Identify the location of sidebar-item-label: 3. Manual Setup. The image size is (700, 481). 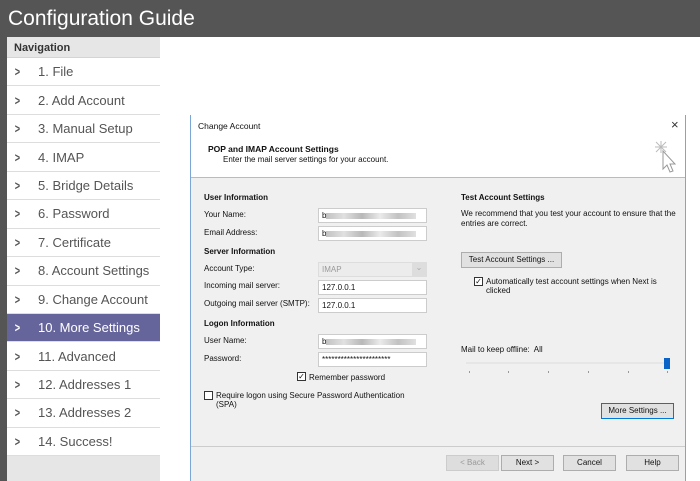
(85, 129).